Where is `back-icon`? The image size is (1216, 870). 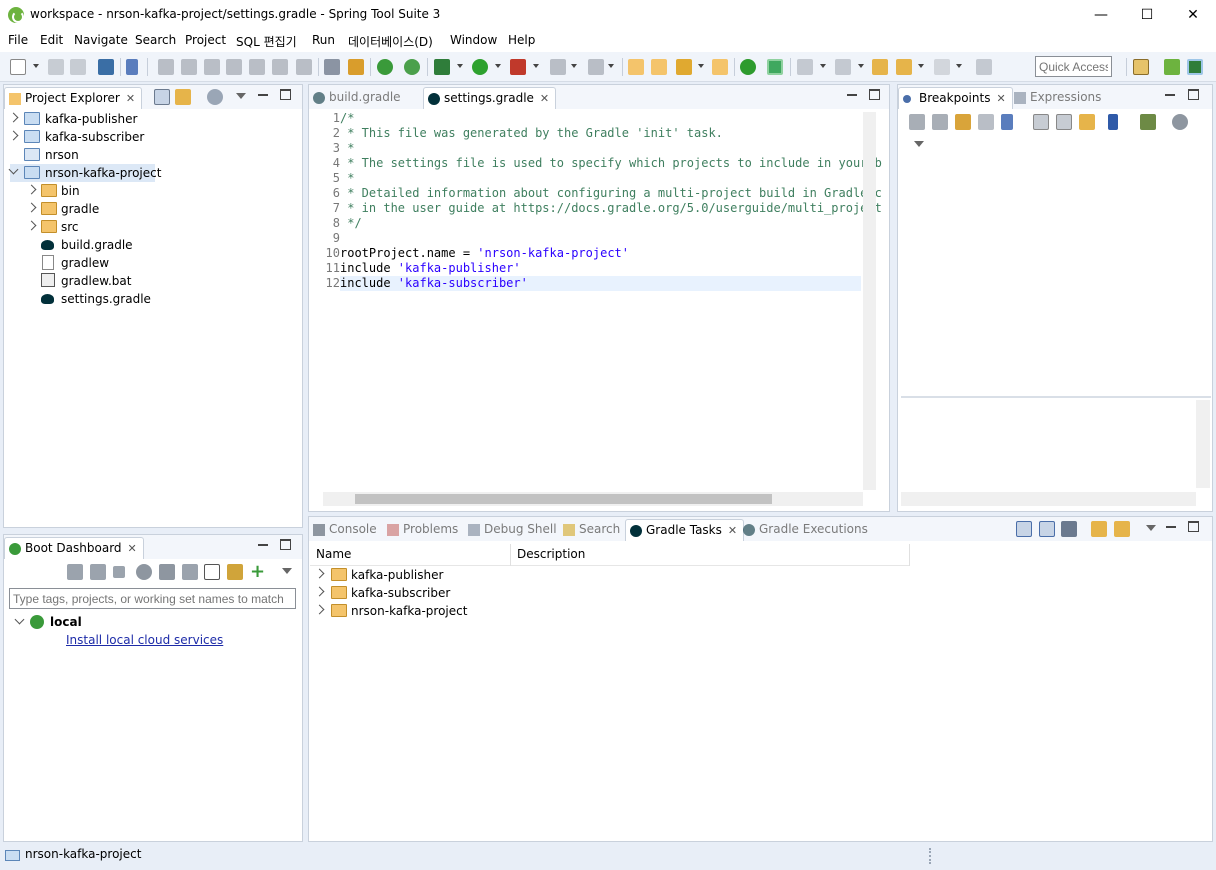 back-icon is located at coordinates (904, 67).